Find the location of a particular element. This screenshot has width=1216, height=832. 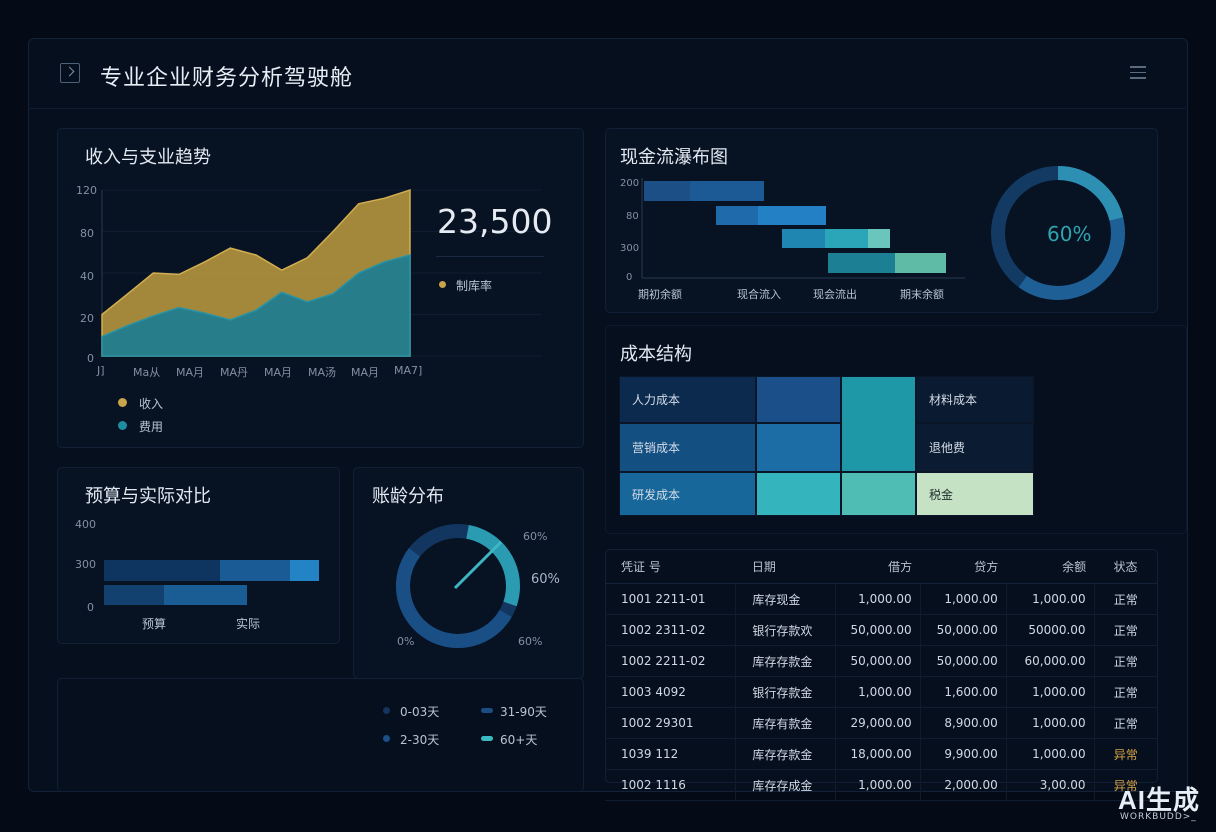

cell-account: 库存现金 is located at coordinates (785, 599).